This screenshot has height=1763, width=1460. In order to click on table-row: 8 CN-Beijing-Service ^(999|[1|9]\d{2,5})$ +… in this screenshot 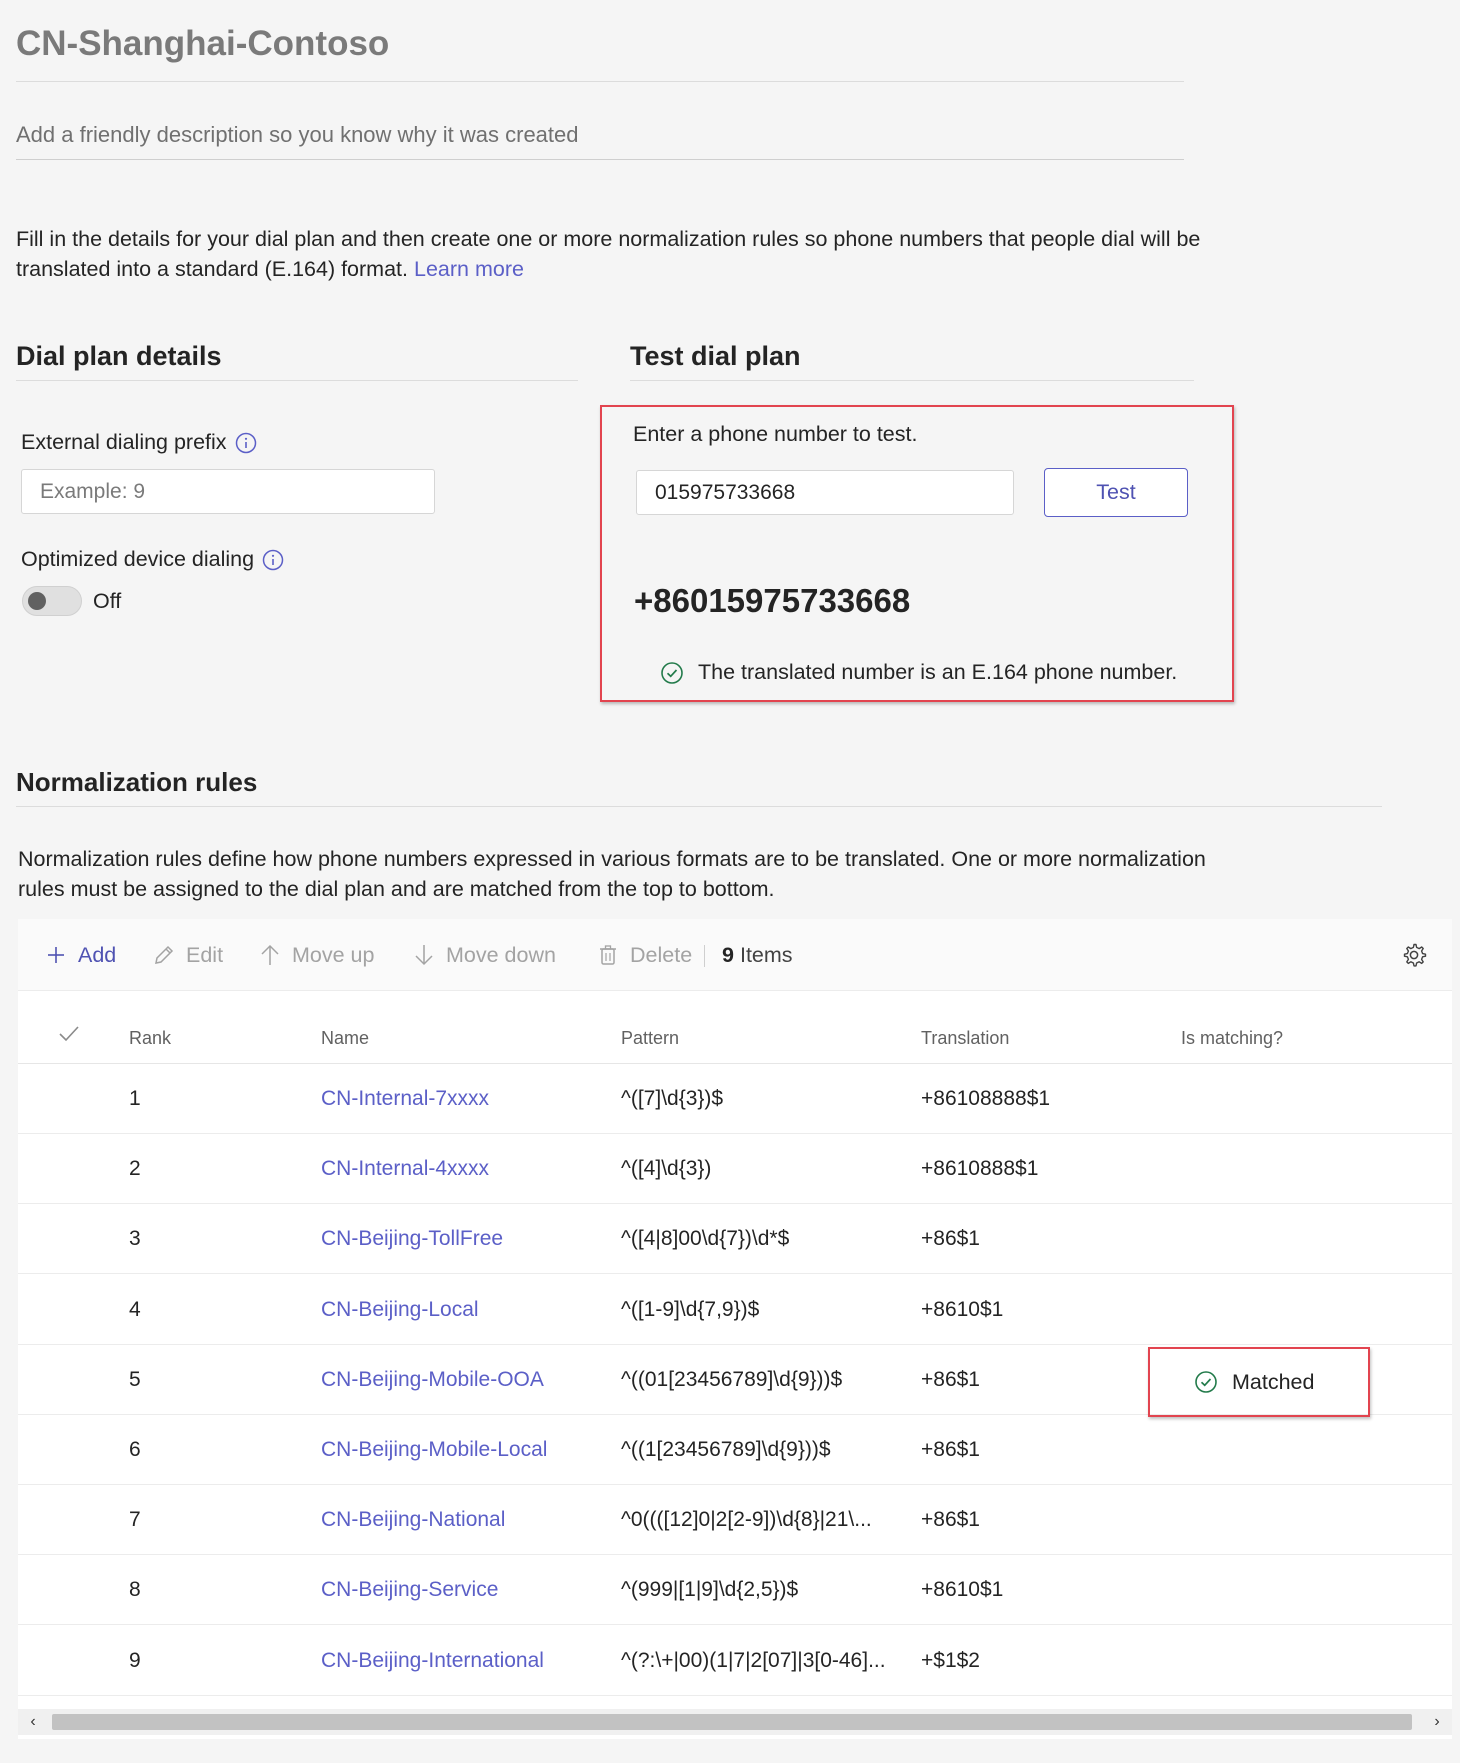, I will do `click(735, 1590)`.